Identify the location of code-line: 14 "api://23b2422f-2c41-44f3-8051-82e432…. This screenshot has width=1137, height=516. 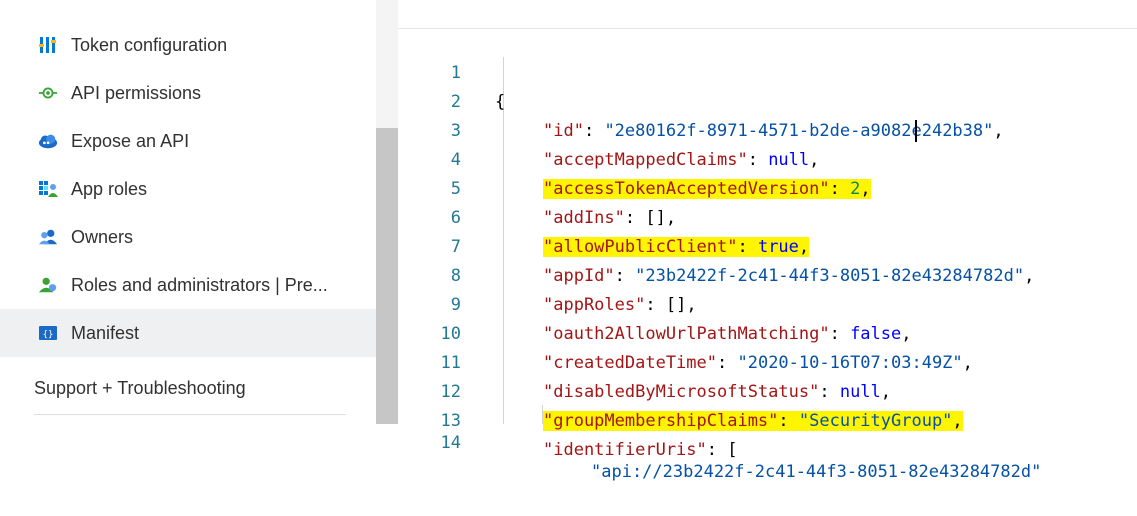
(767, 441).